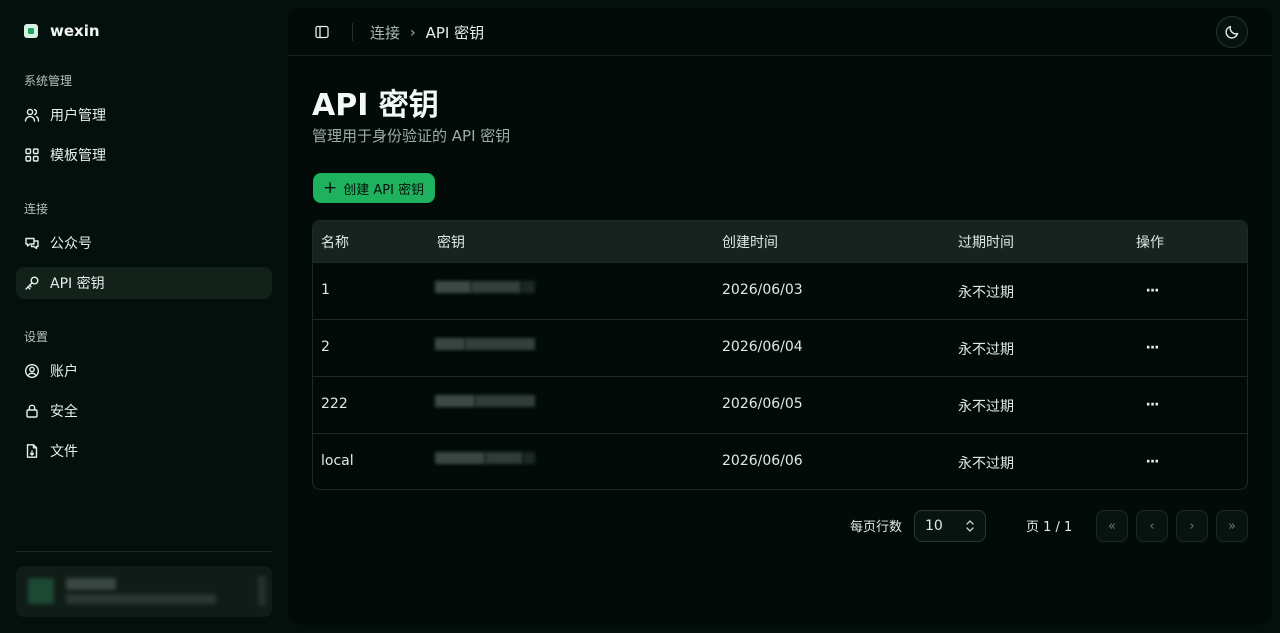 This screenshot has width=1280, height=633. Describe the element at coordinates (144, 451) in the screenshot. I see `sidebar-item-files: 文件` at that location.